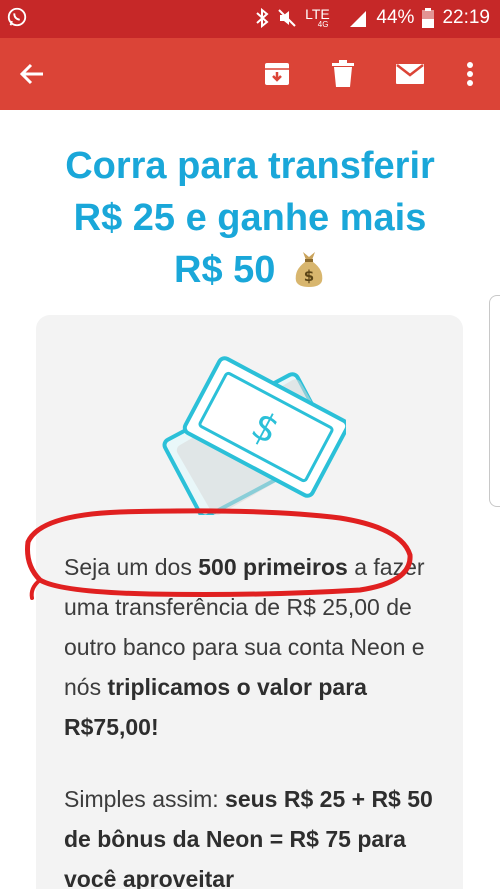 The image size is (500, 889). What do you see at coordinates (254, 435) in the screenshot?
I see `cash-illustration: $` at bounding box center [254, 435].